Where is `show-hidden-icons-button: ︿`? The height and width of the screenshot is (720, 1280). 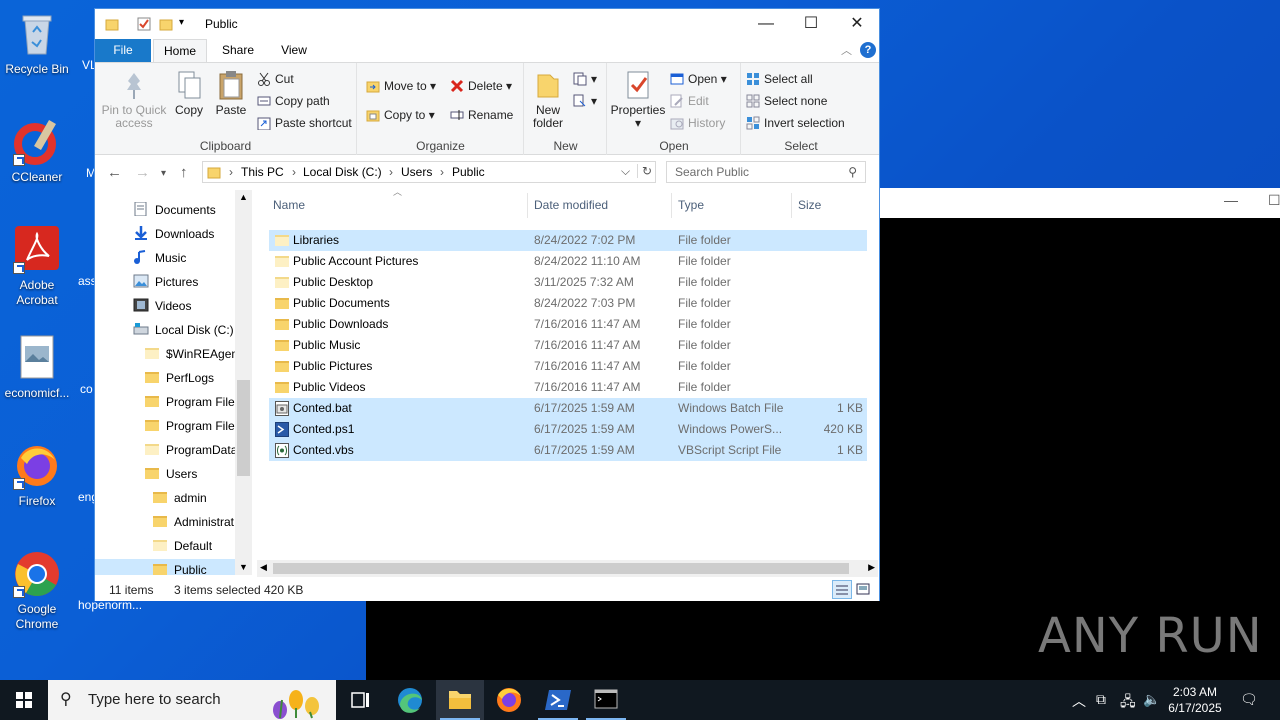 show-hidden-icons-button: ︿ is located at coordinates (1079, 701).